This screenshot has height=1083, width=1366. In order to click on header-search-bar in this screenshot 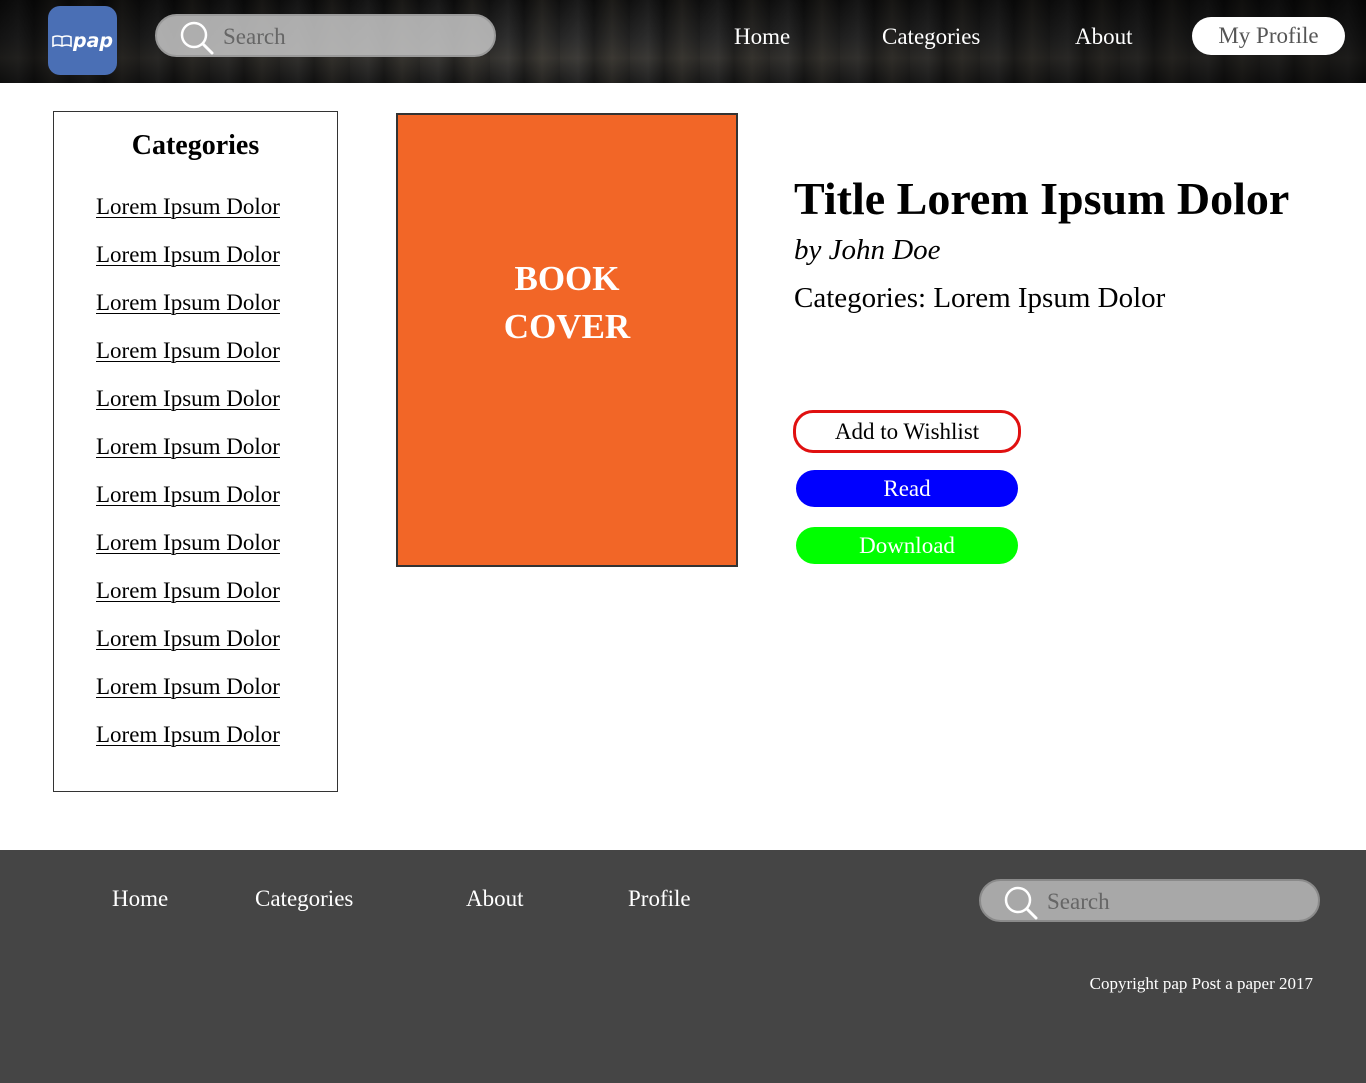, I will do `click(325, 35)`.